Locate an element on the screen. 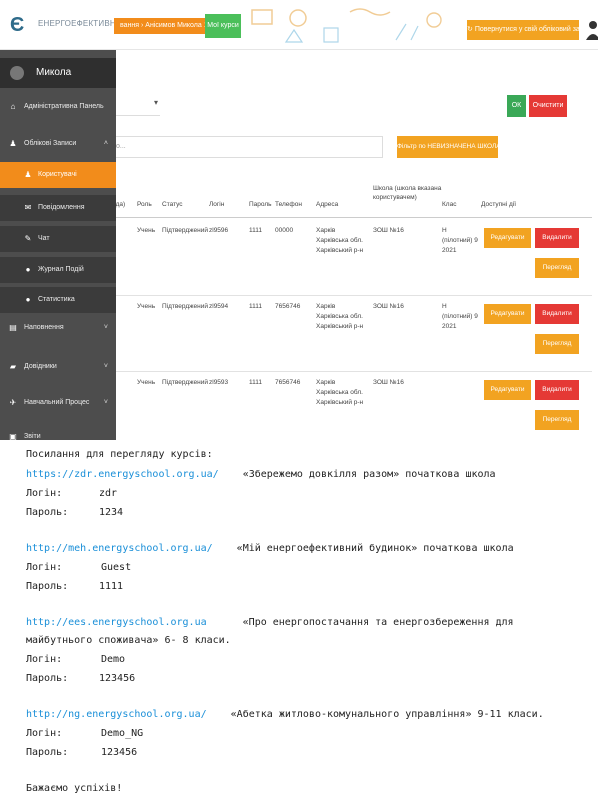 The width and height of the screenshot is (598, 796). sidebar-item-accounts: ♟ Облікові Записи ˄ is located at coordinates (58, 144).